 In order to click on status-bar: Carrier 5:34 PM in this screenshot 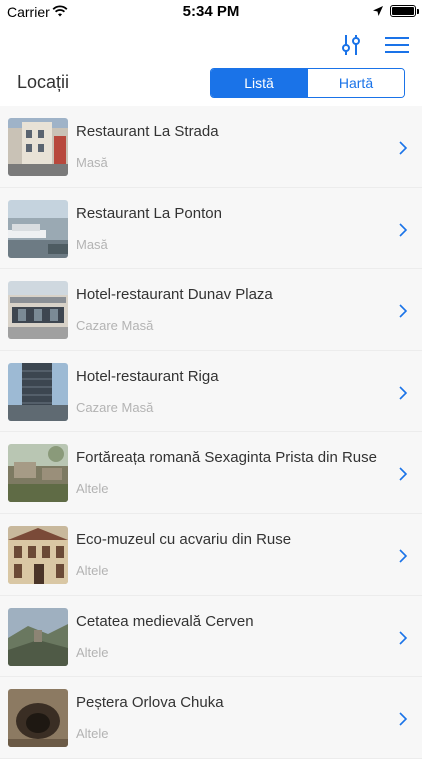, I will do `click(211, 12)`.